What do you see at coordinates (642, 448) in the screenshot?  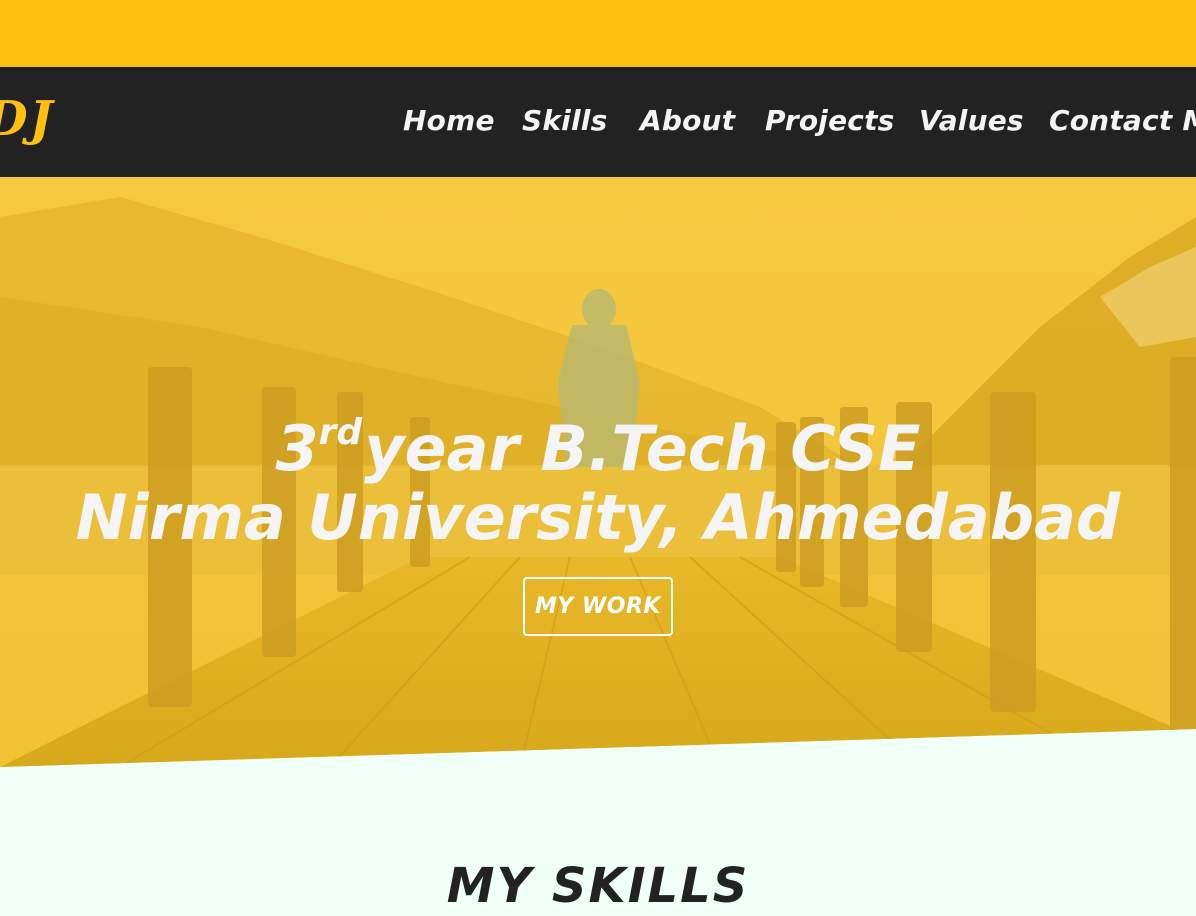 I see `hero-degree-text: year B.Tech CSE` at bounding box center [642, 448].